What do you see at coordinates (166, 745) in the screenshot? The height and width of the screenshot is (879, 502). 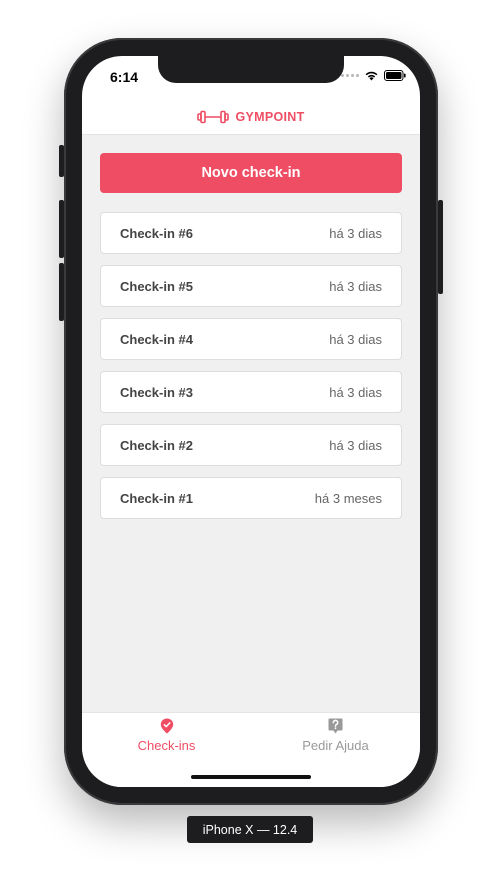 I see `tab-checkins-label: Check-ins` at bounding box center [166, 745].